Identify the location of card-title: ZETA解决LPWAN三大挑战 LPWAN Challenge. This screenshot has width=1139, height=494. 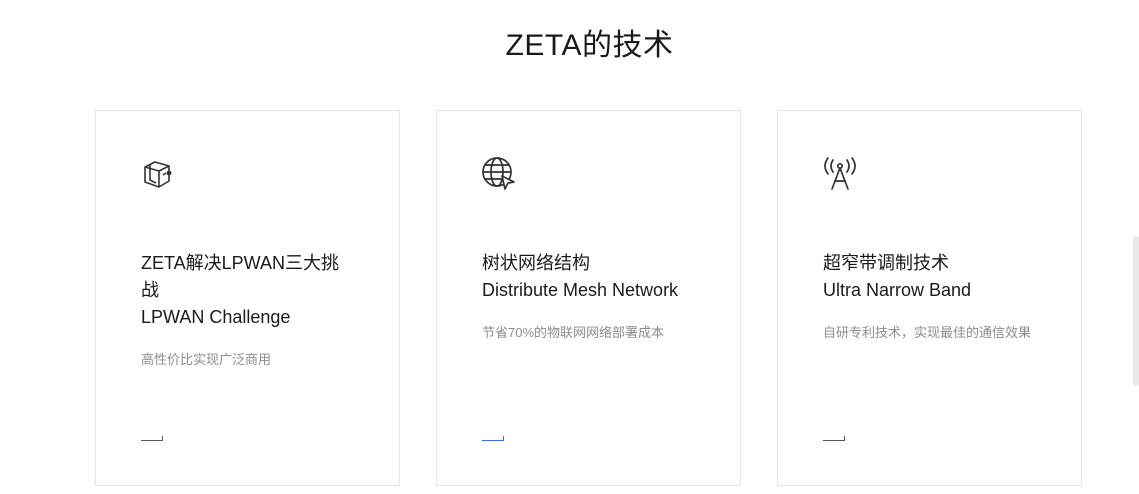
(248, 290).